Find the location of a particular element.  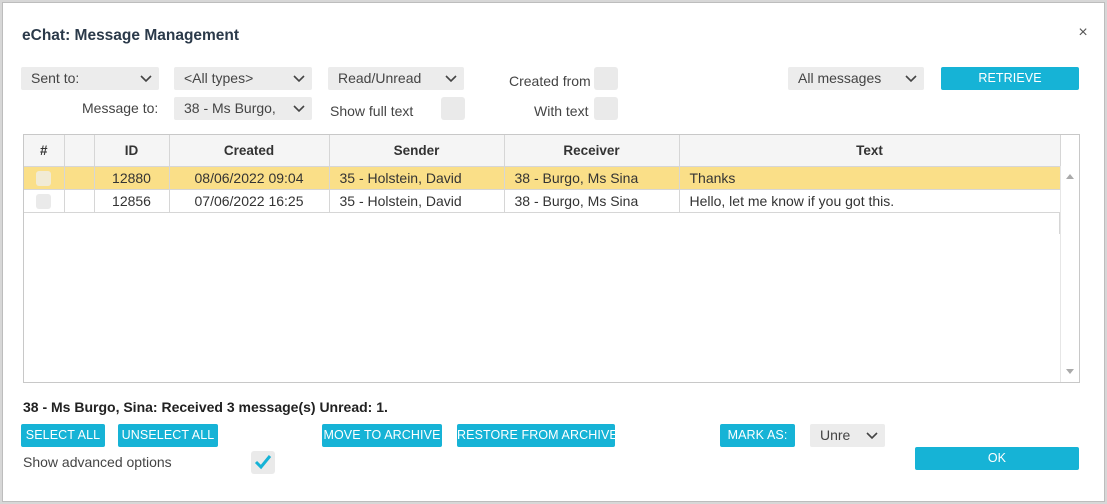

row-created: 07/06/2022 16:25 is located at coordinates (249, 201).